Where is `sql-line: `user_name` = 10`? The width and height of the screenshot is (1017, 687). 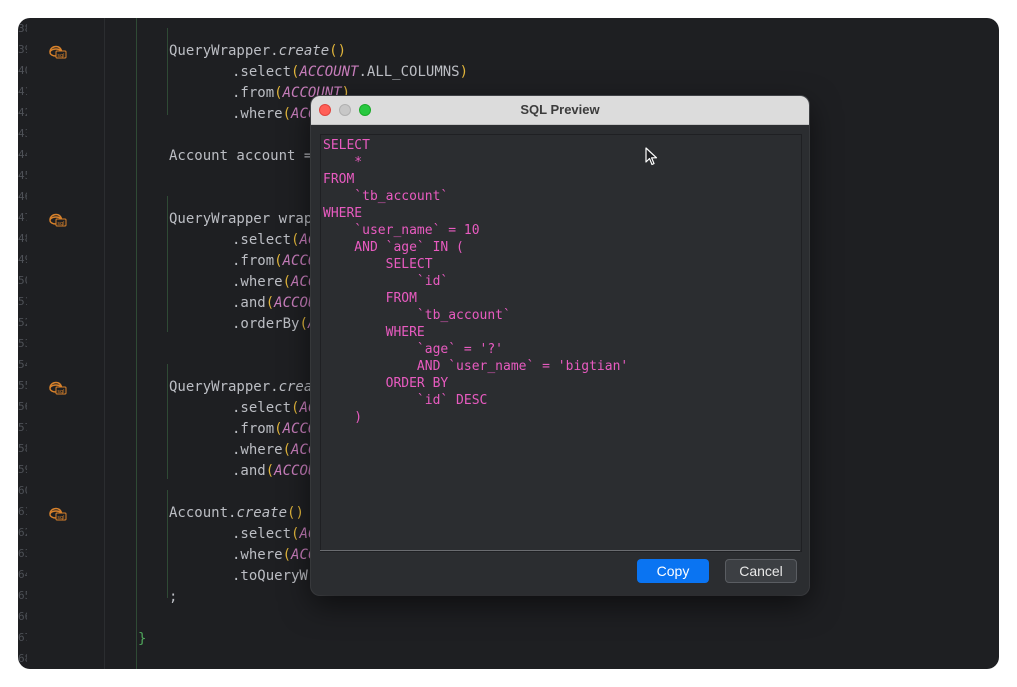 sql-line: `user_name` = 10 is located at coordinates (401, 230).